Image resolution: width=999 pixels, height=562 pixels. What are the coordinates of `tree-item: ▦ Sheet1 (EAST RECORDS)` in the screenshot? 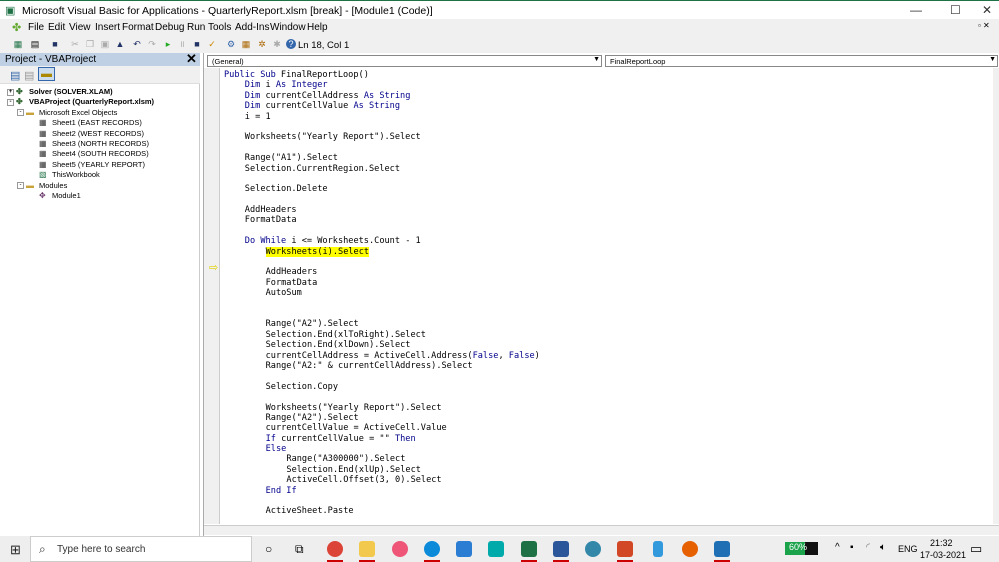 It's located at (90, 122).